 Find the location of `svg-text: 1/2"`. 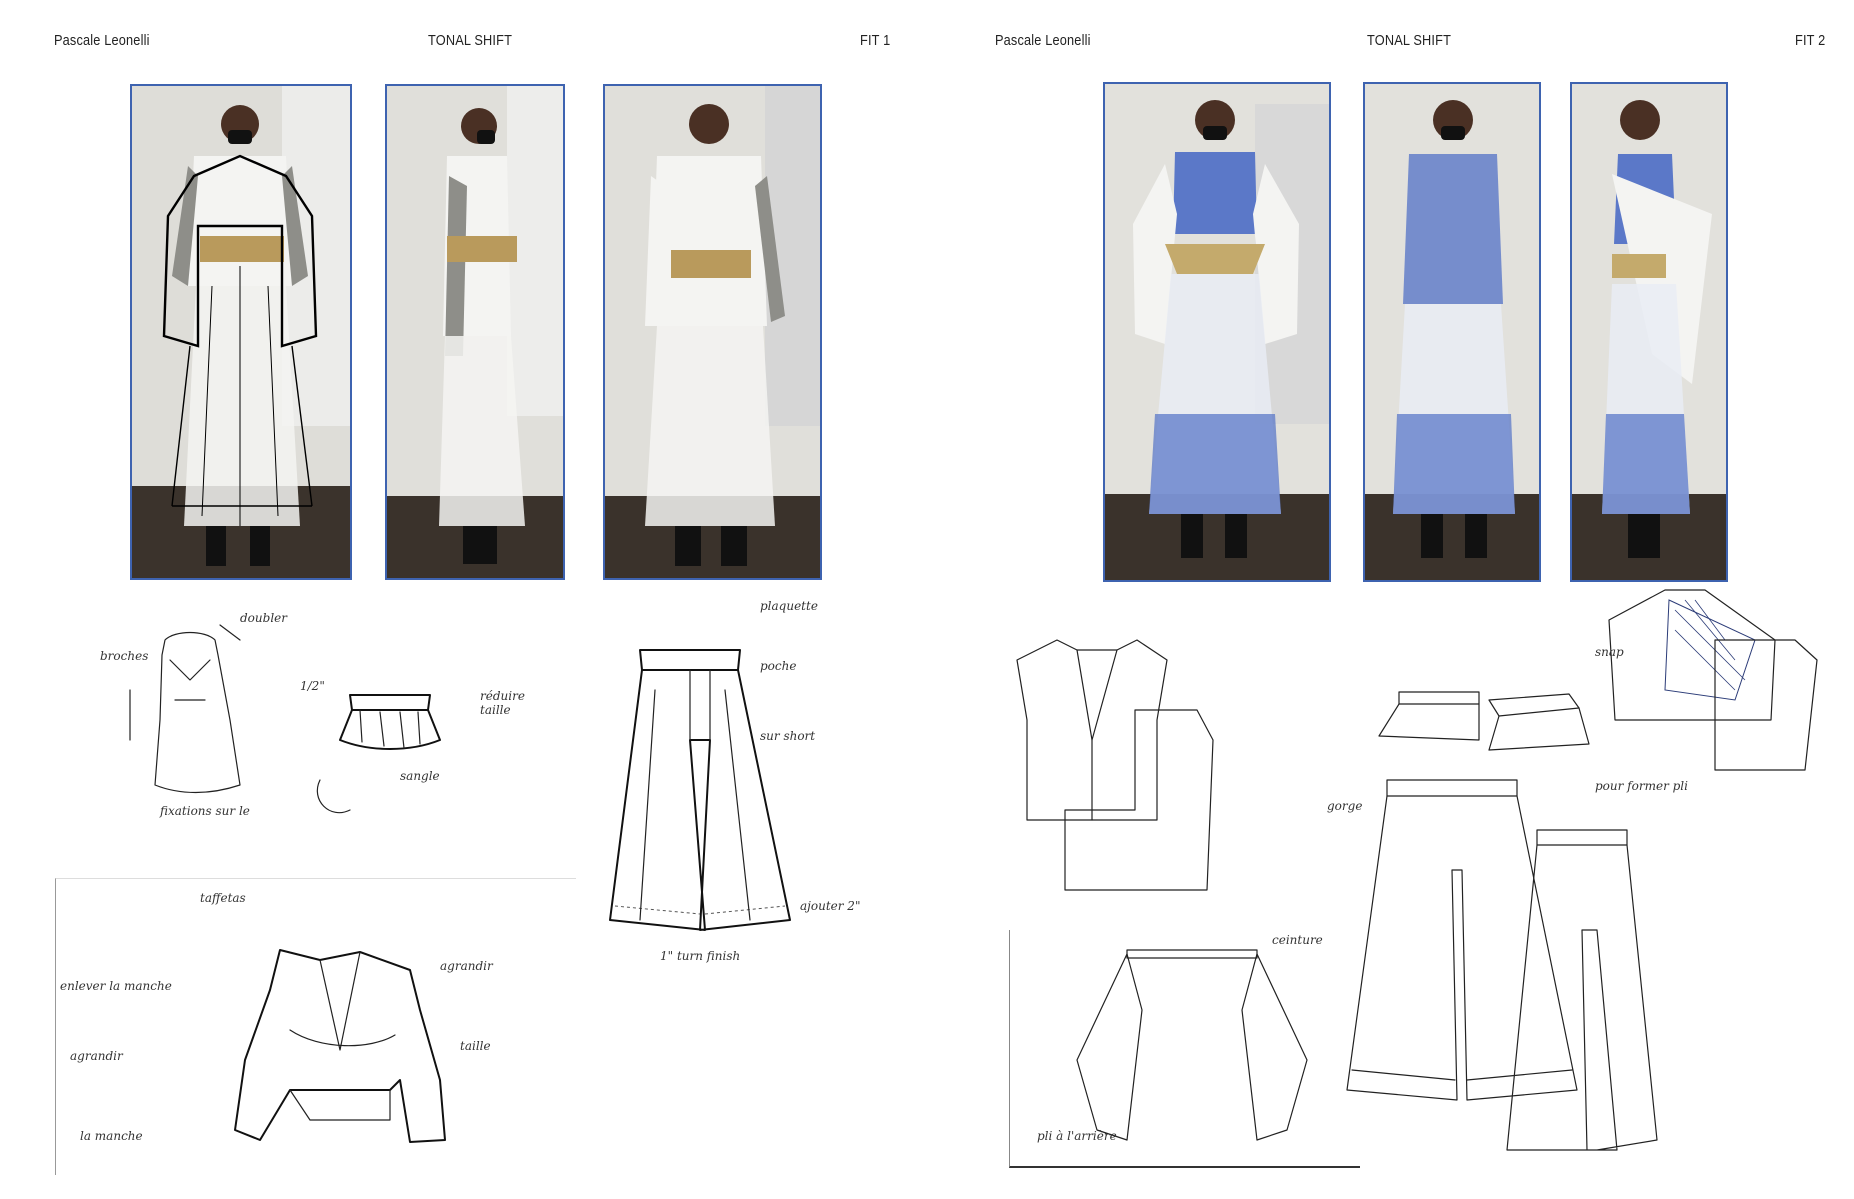

svg-text: 1/2" is located at coordinates (312, 686).